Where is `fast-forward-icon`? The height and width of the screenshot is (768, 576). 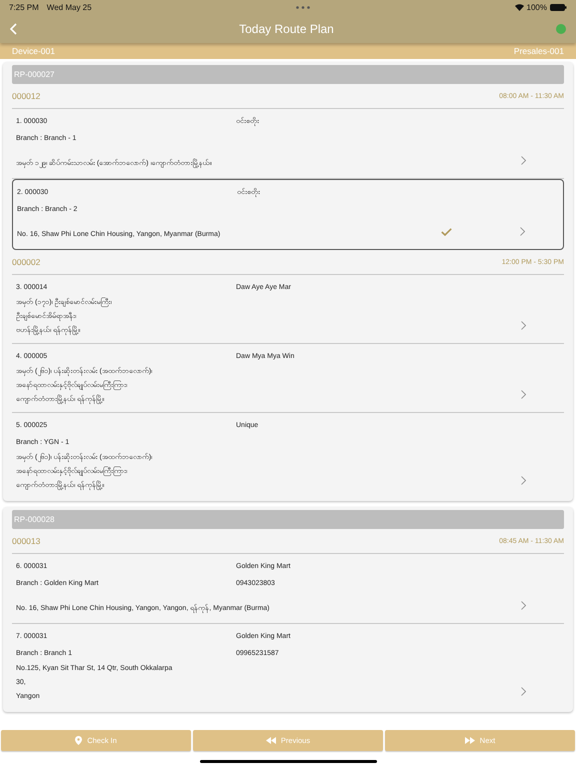 fast-forward-icon is located at coordinates (469, 740).